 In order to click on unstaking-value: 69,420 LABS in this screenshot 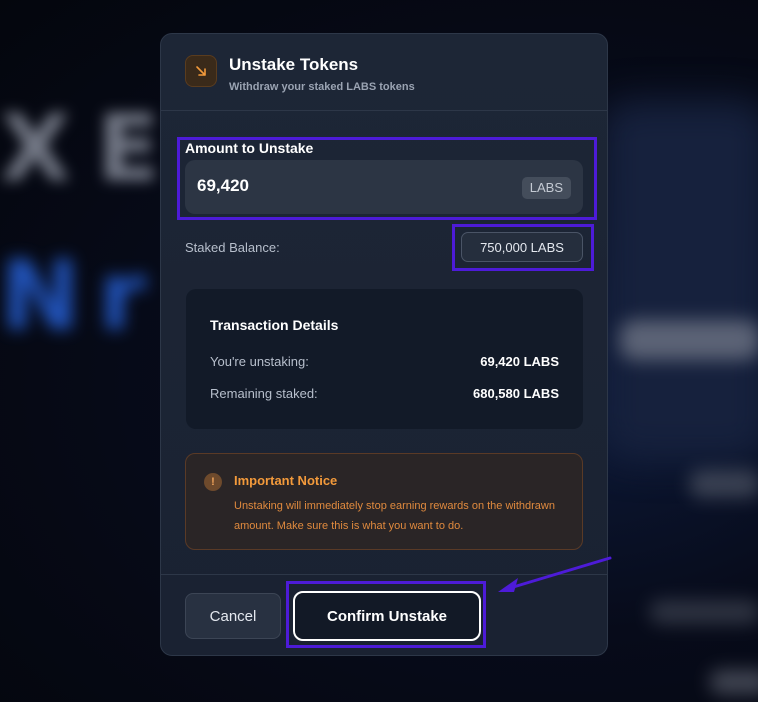, I will do `click(519, 361)`.